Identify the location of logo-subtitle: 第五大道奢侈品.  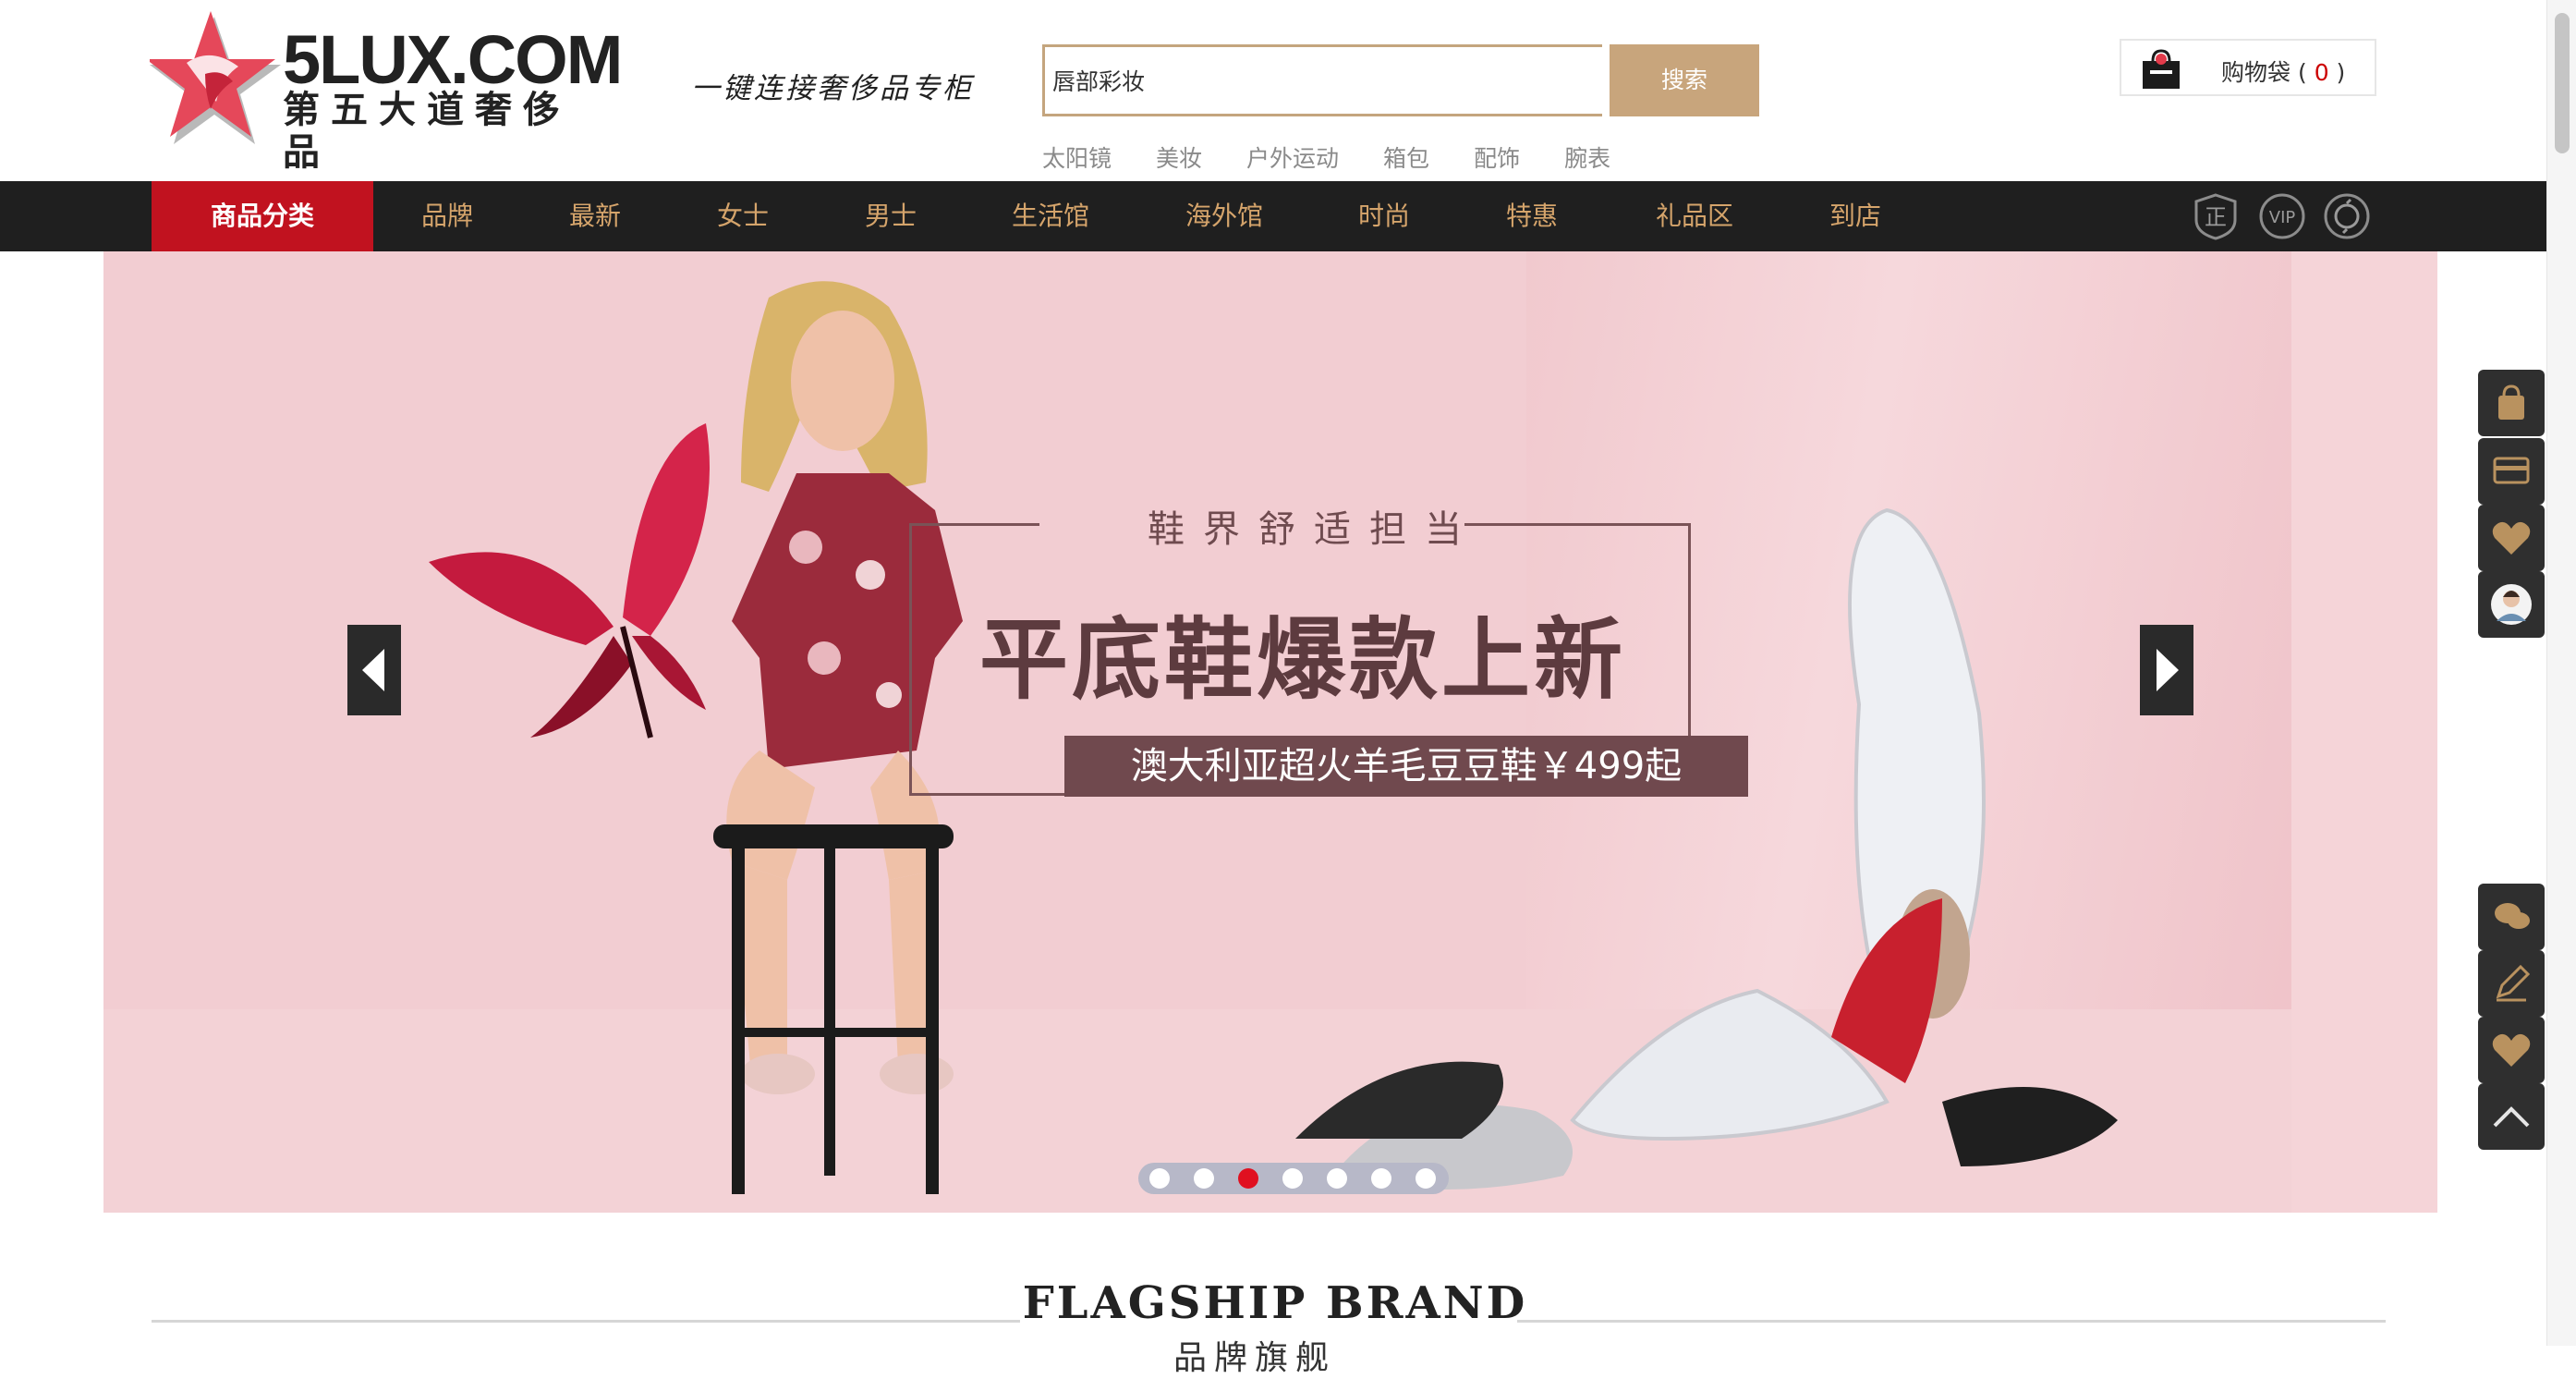
(427, 131).